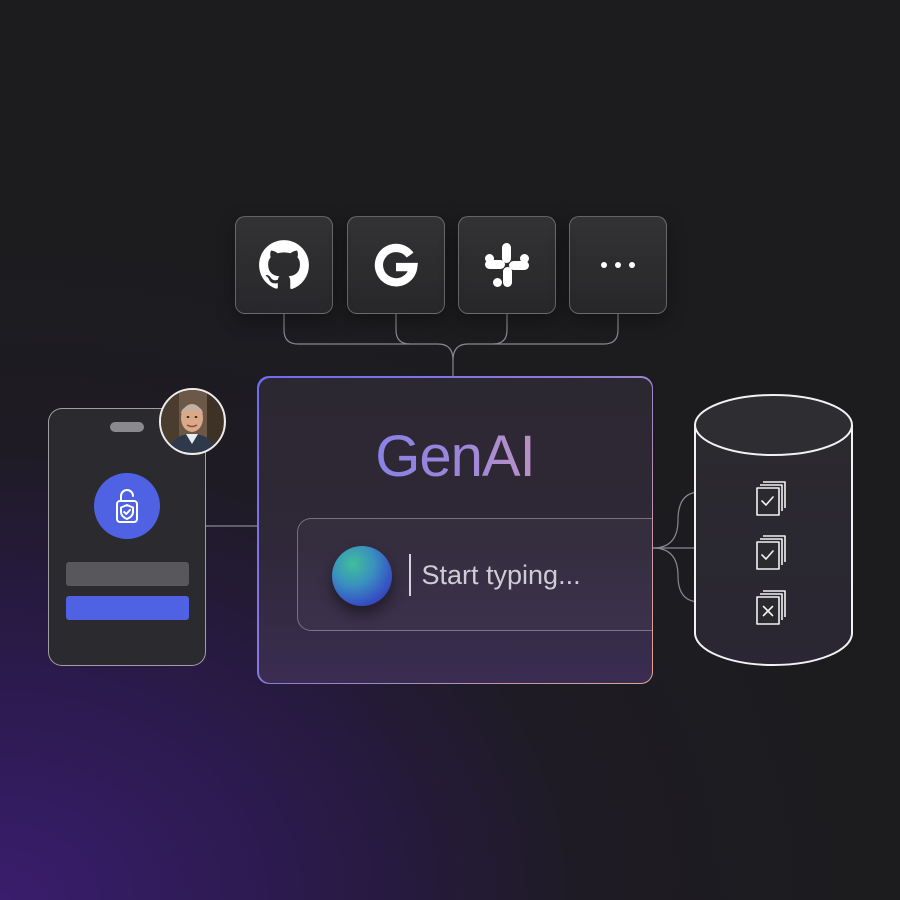  I want to click on user-avatar, so click(192, 421).